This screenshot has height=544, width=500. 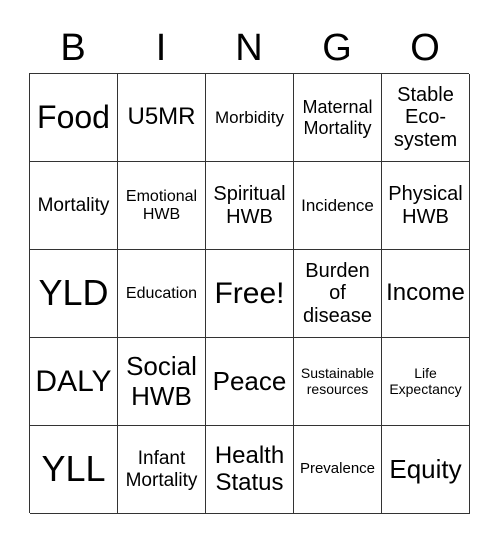 I want to click on bingo-cell: Sustainable resources, so click(x=338, y=382).